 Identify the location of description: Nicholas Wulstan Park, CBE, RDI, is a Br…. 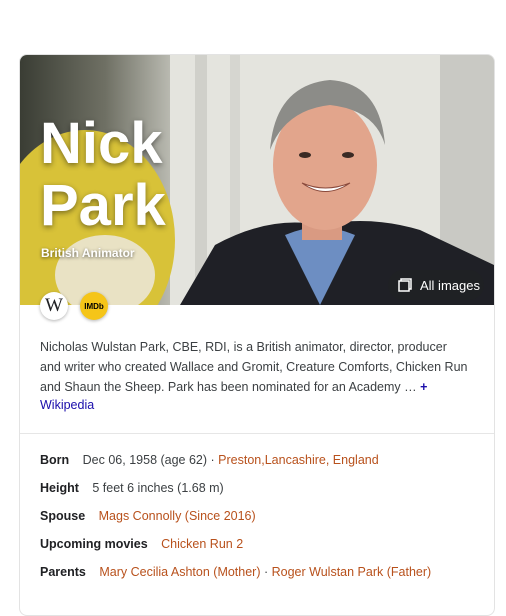
(255, 367).